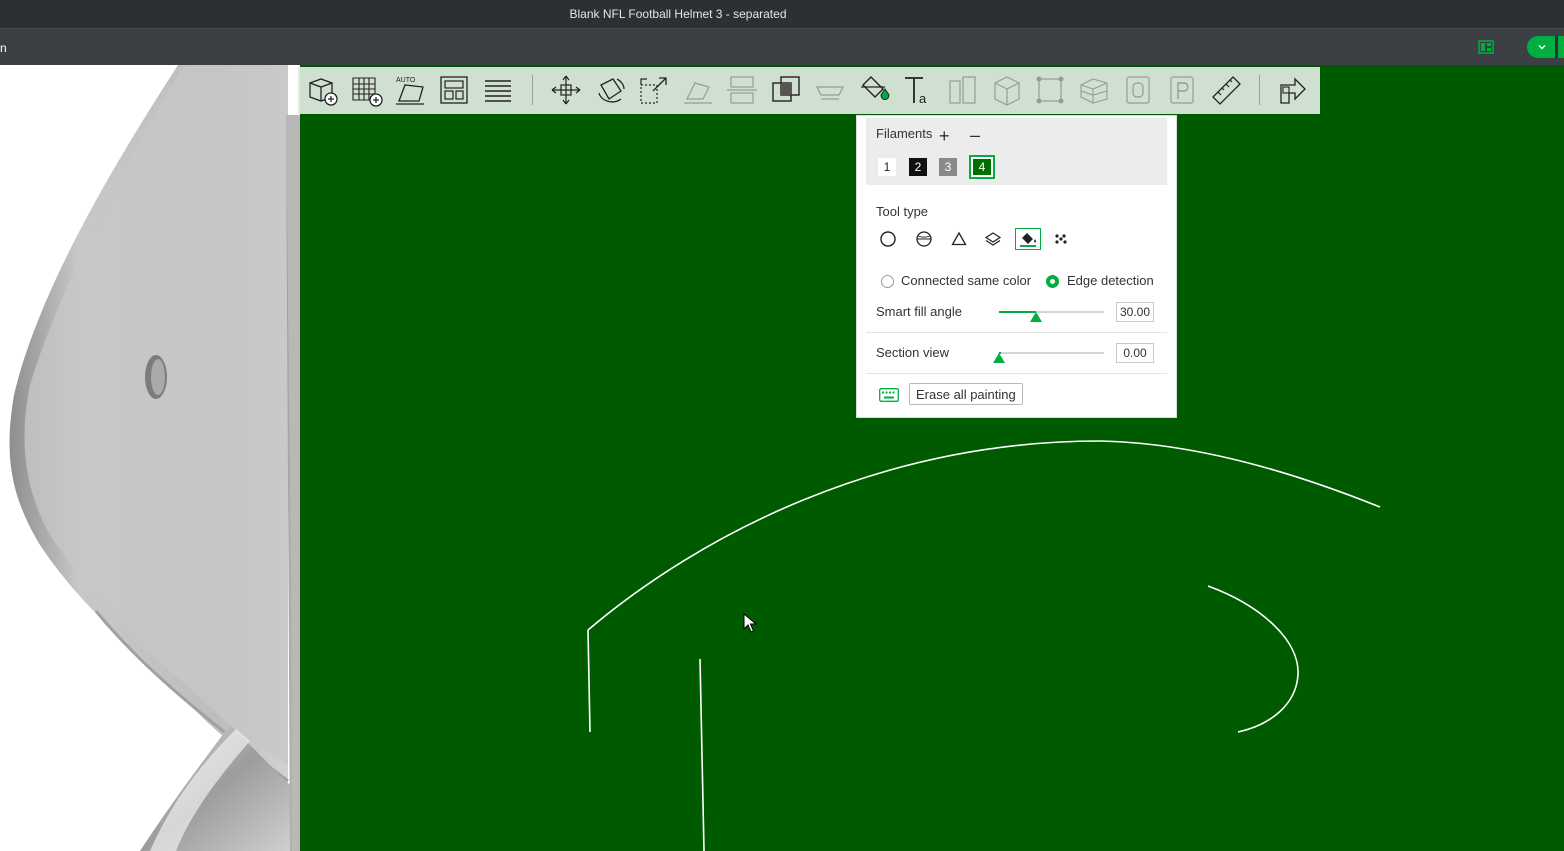 This screenshot has height=851, width=1564. What do you see at coordinates (918, 167) in the screenshot?
I see `filament-swatch-2: 2` at bounding box center [918, 167].